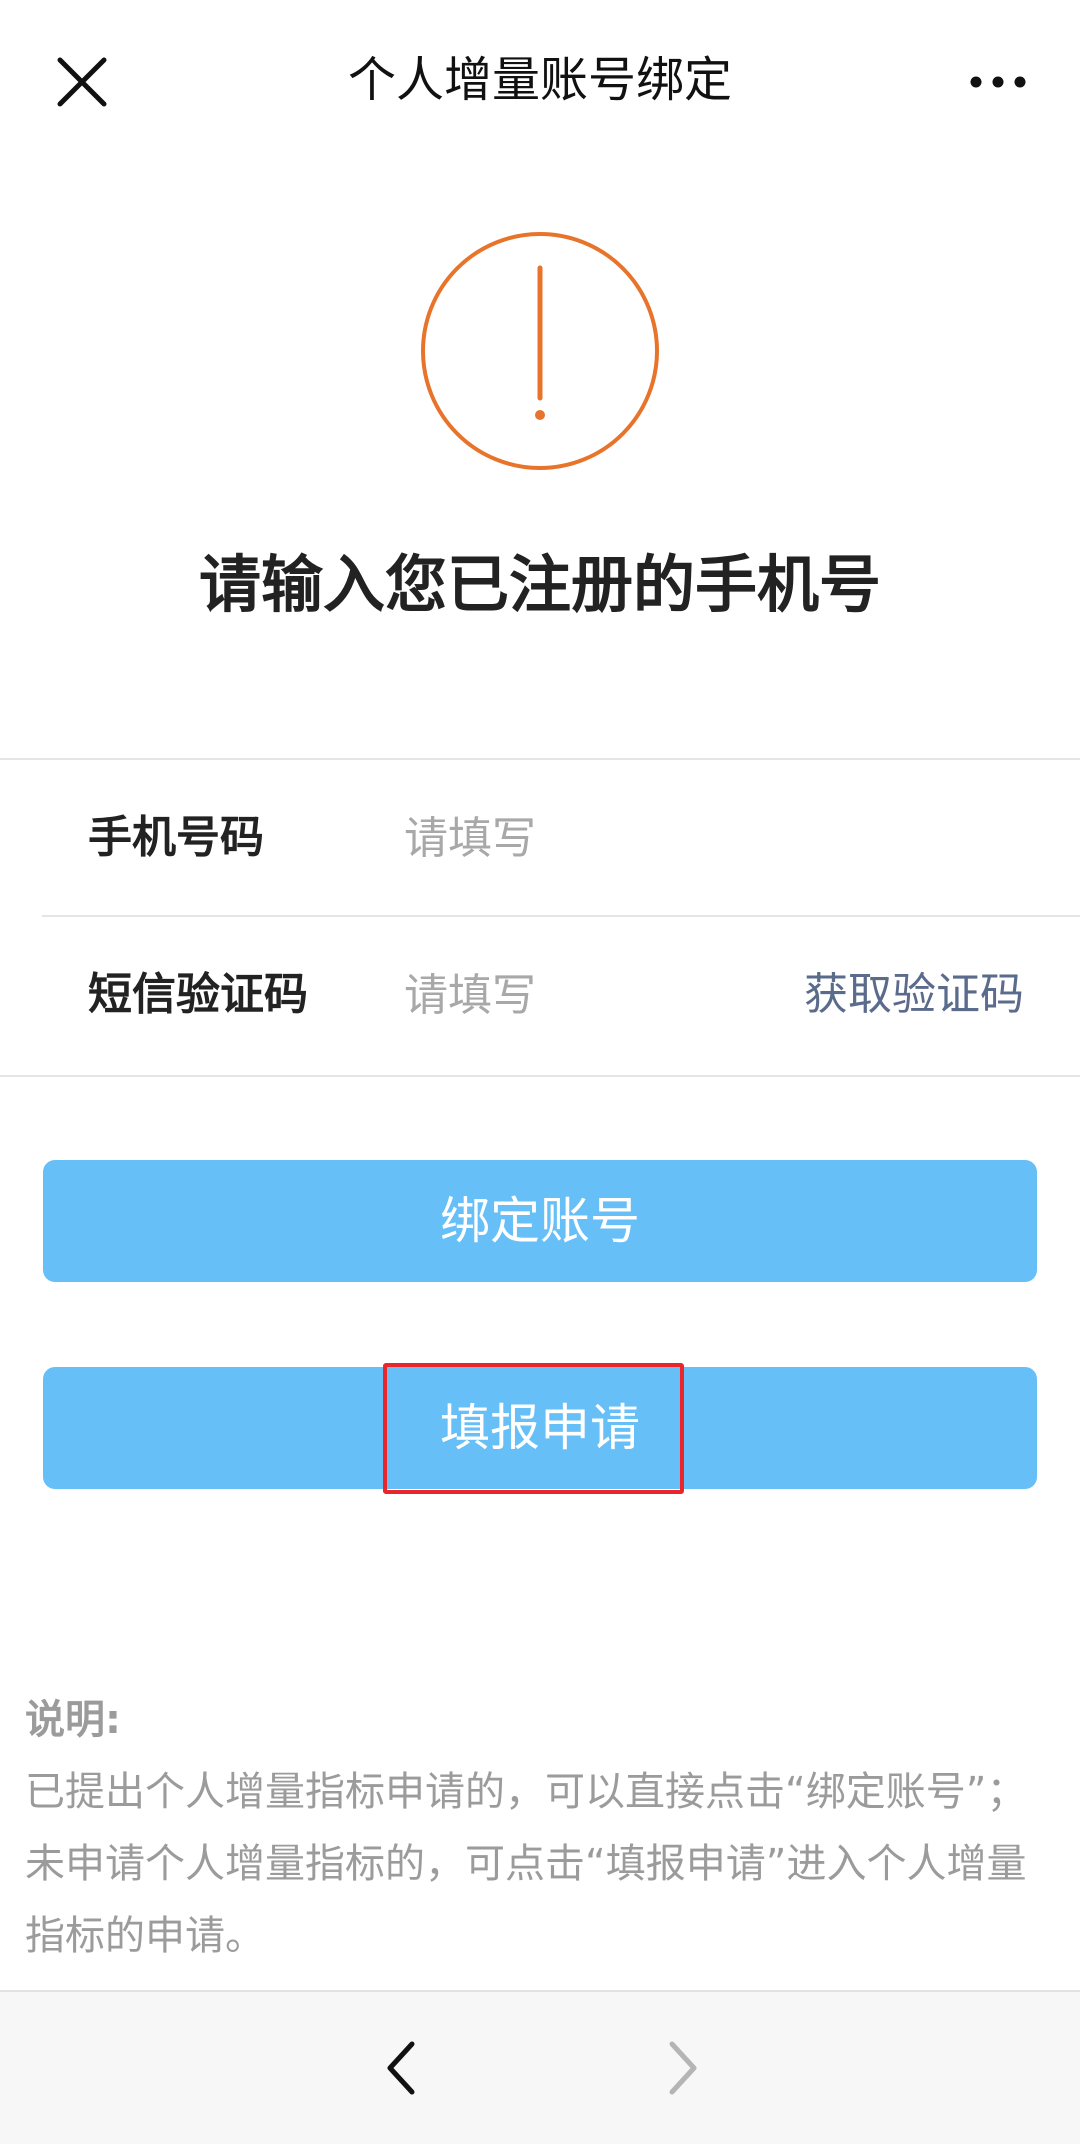 This screenshot has width=1080, height=2144. I want to click on sms-code-label: 短信验证码, so click(198, 994).